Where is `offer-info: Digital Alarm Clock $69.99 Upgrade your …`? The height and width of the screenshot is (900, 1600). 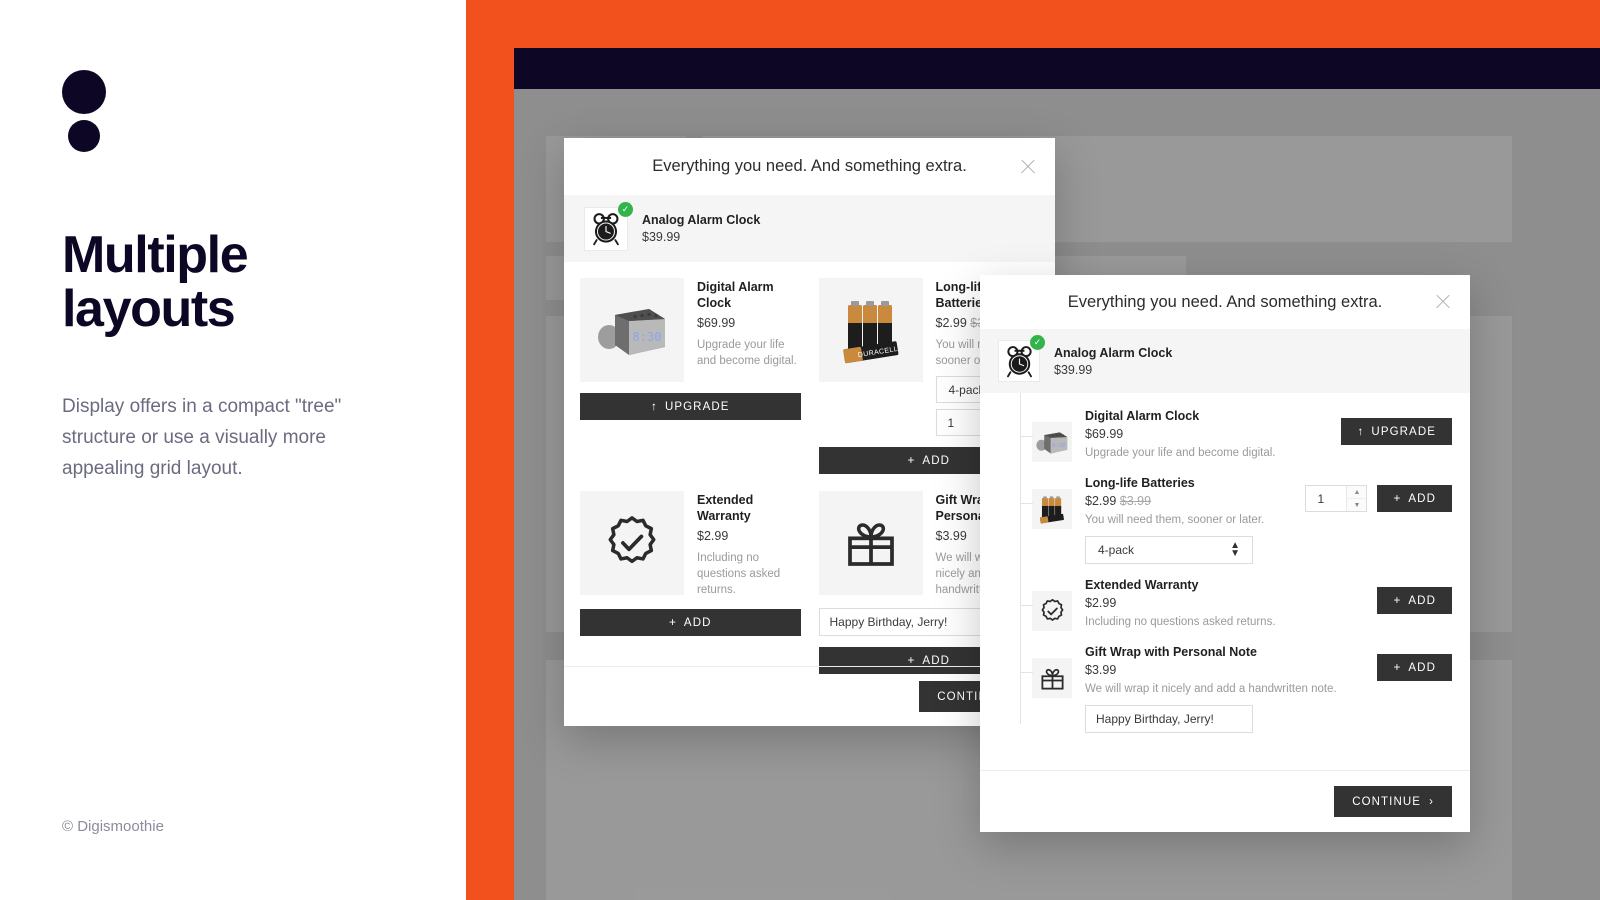 offer-info: Digital Alarm Clock $69.99 Upgrade your … is located at coordinates (1206, 435).